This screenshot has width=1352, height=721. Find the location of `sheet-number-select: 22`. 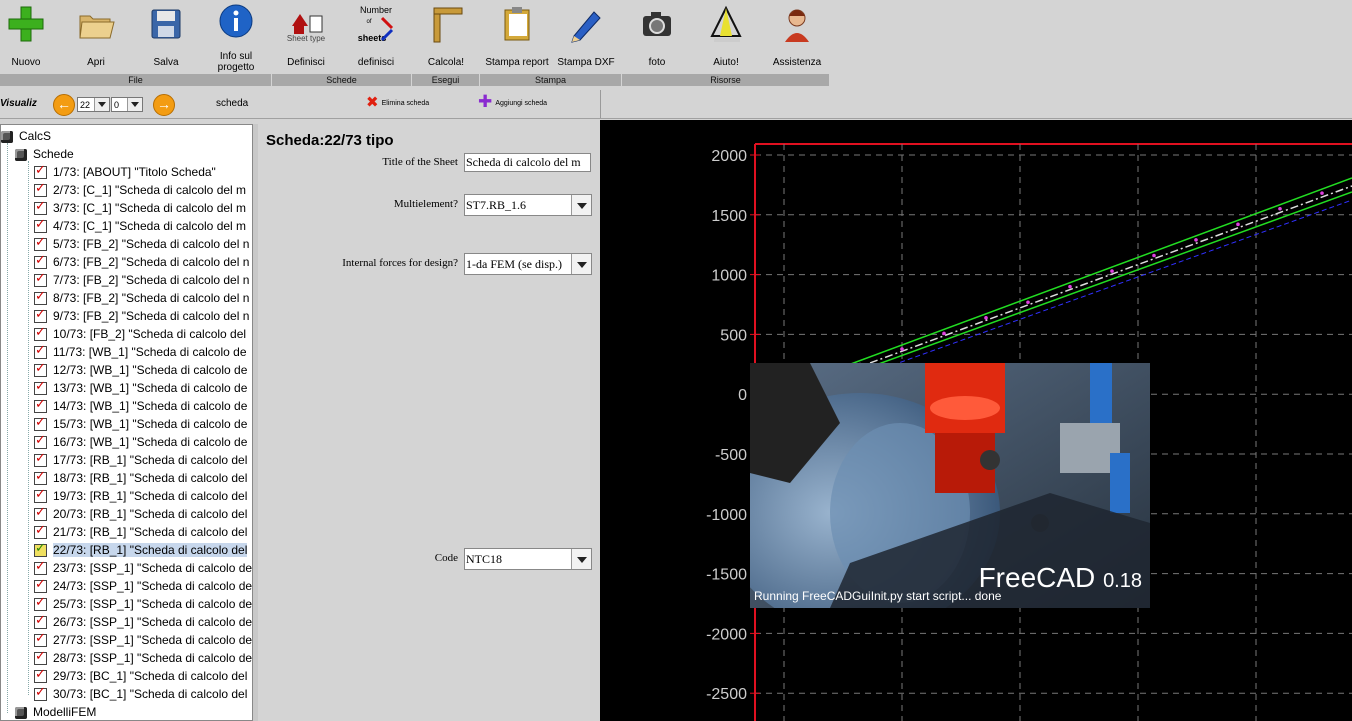

sheet-number-select: 22 is located at coordinates (93, 104).